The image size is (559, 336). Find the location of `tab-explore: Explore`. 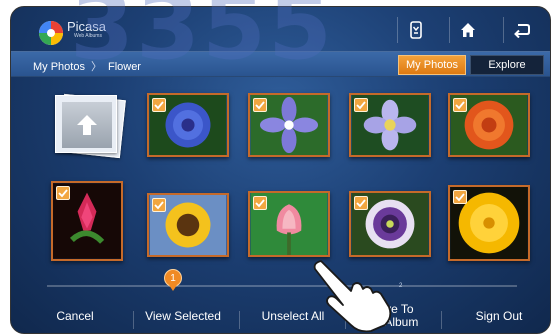

tab-explore: Explore is located at coordinates (507, 65).